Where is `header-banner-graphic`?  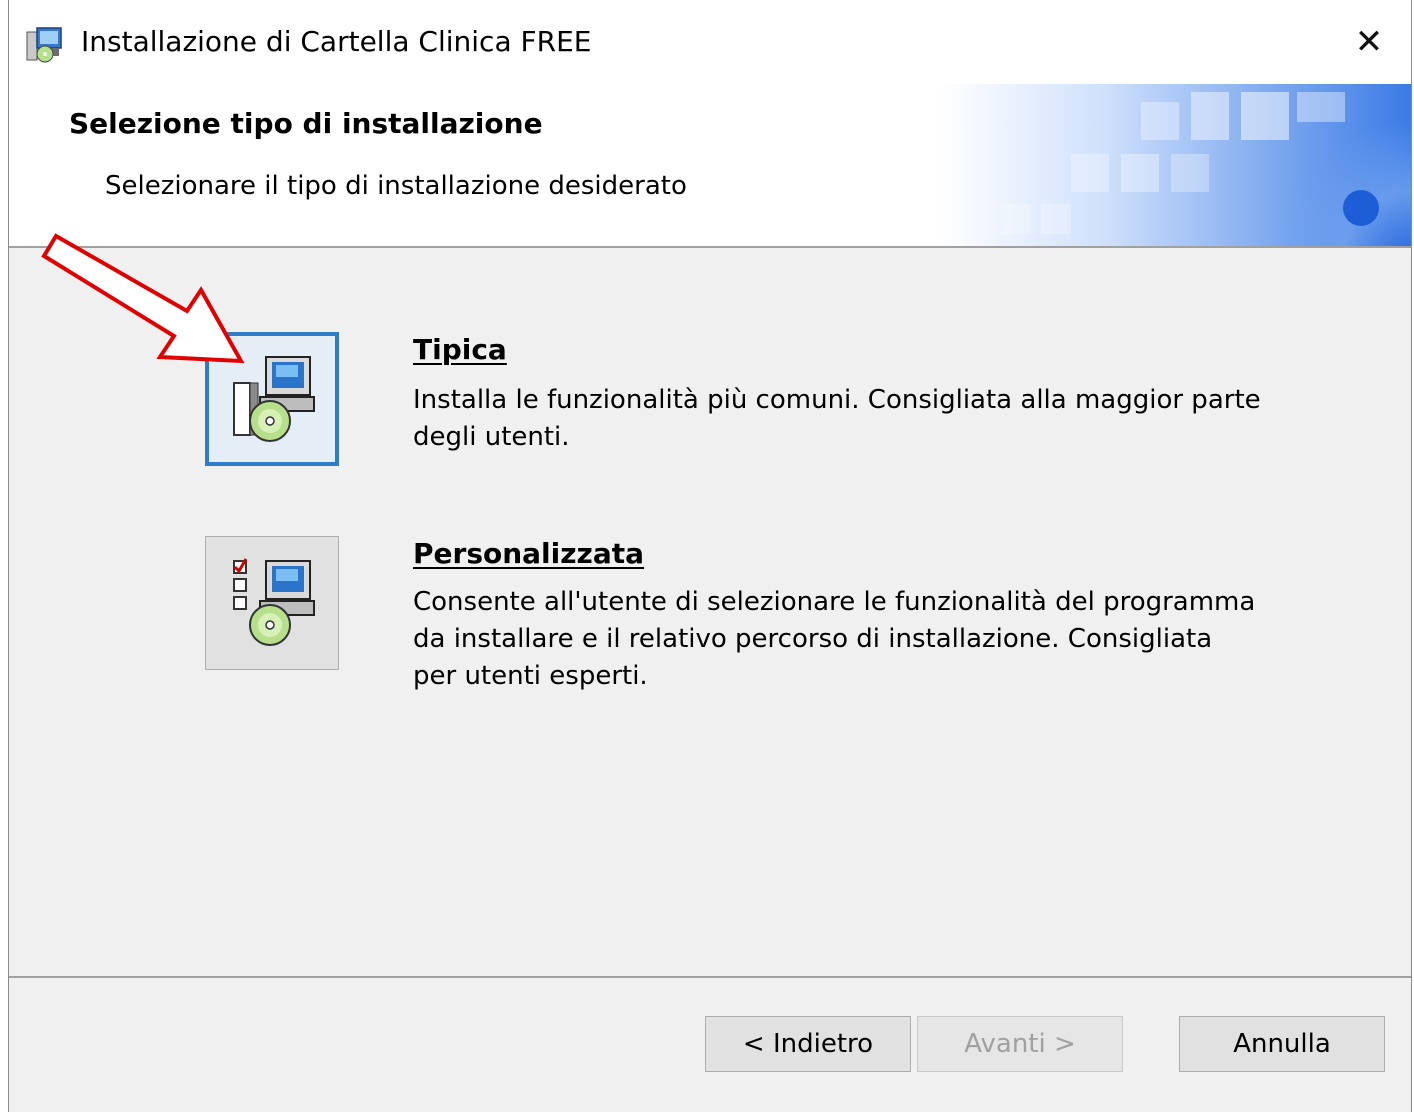 header-banner-graphic is located at coordinates (1176, 165).